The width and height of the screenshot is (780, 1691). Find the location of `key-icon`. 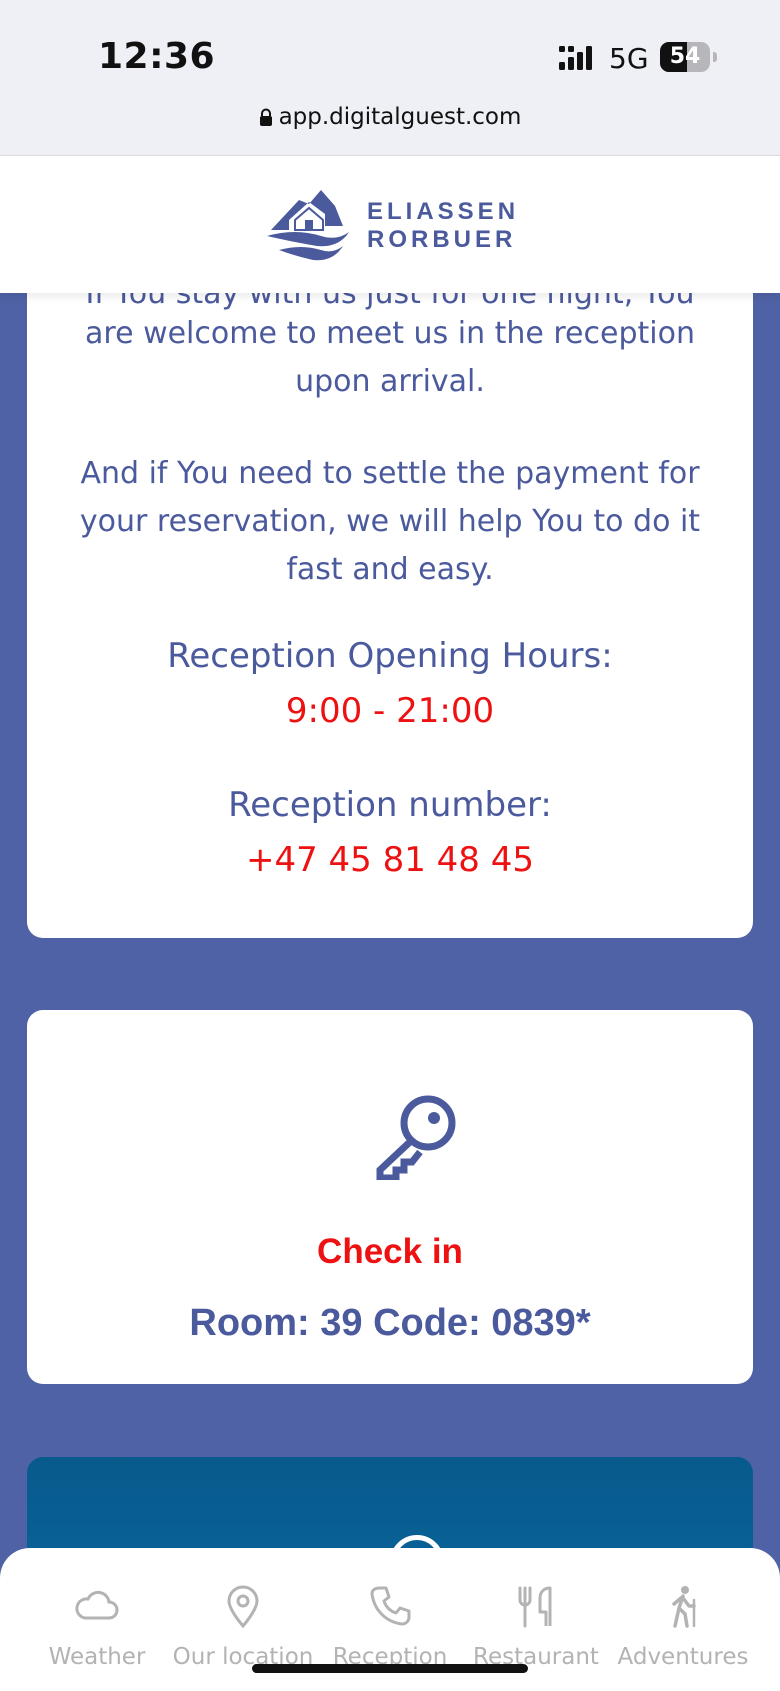

key-icon is located at coordinates (416, 1137).